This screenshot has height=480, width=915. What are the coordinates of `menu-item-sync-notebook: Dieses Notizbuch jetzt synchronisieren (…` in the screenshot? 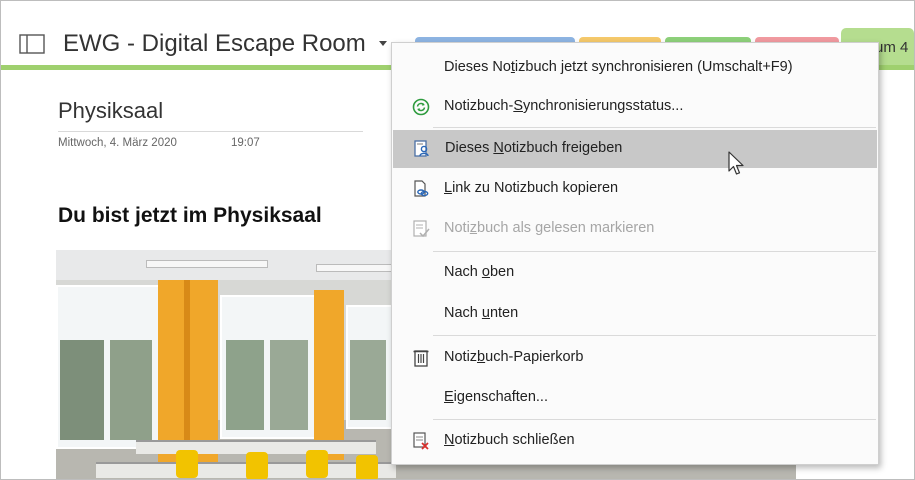 It's located at (635, 68).